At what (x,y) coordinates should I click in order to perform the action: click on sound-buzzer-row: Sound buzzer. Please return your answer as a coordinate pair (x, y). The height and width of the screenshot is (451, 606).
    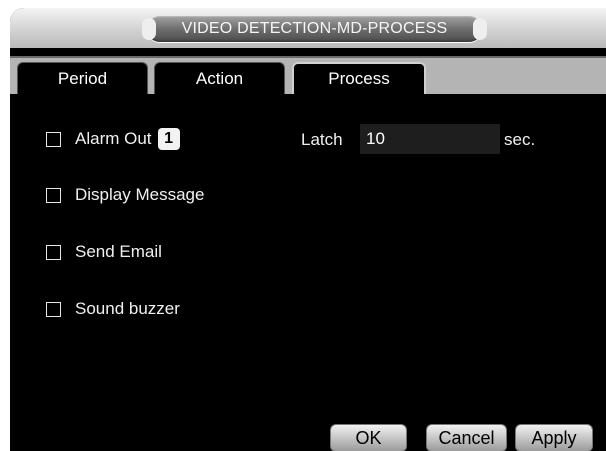
    Looking at the image, I should click on (113, 309).